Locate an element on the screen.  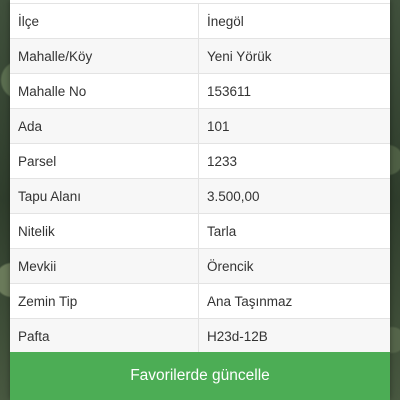
update-favorites-button: Favorilerde güncelle is located at coordinates (200, 376).